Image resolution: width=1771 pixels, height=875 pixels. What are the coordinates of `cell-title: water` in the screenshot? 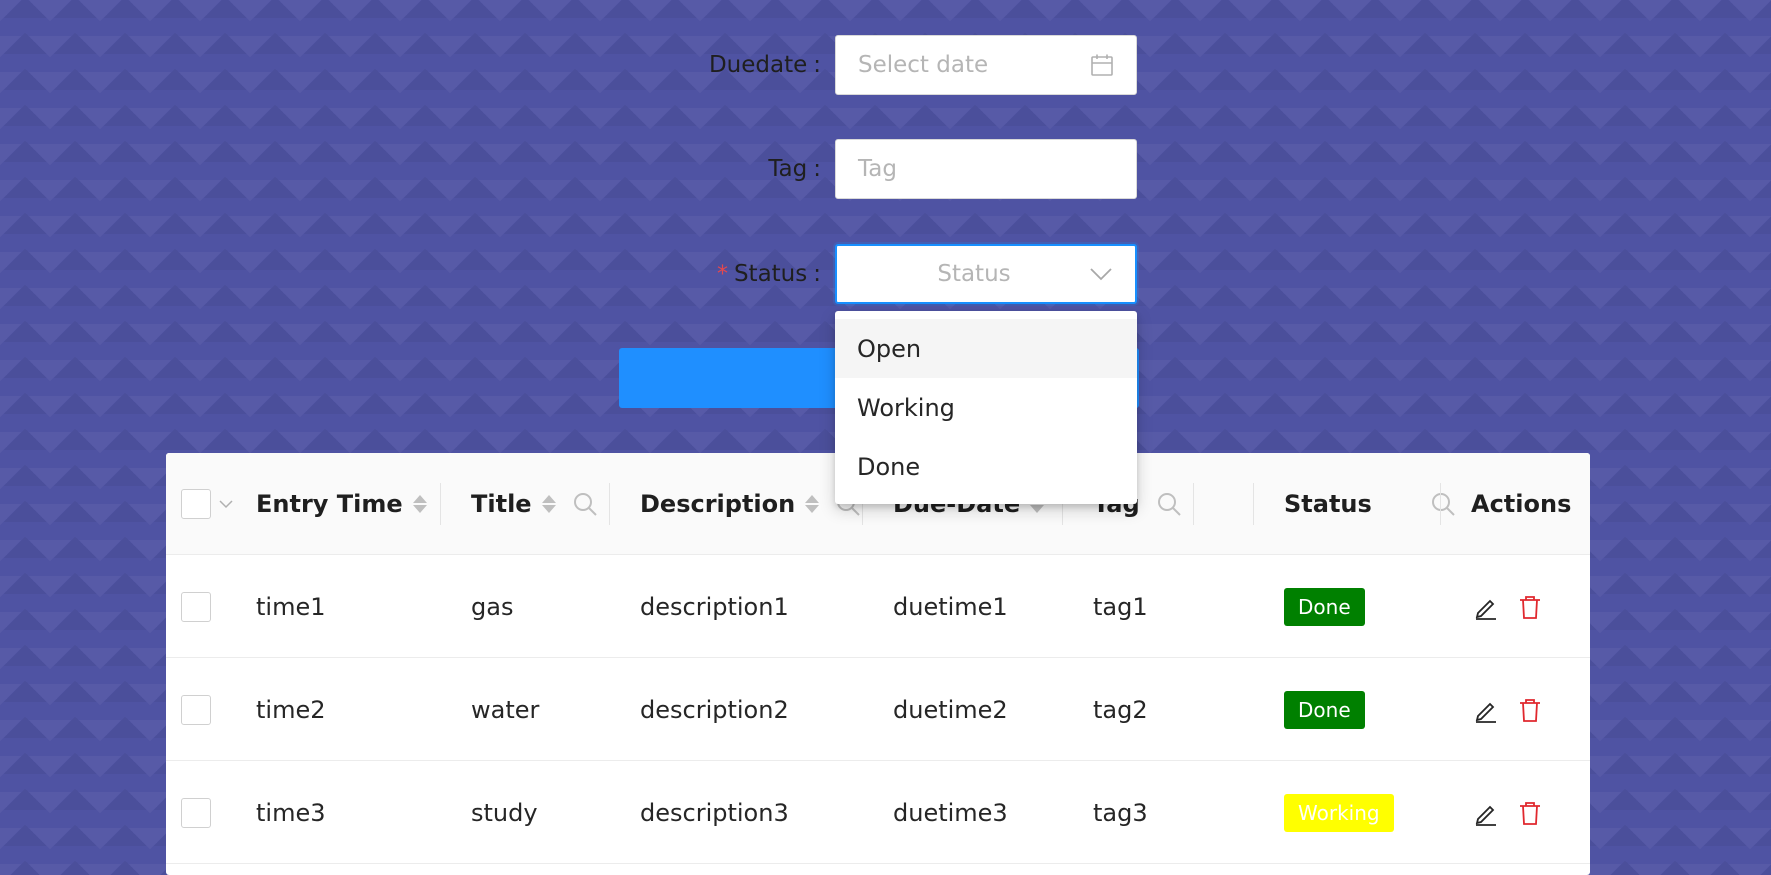 It's located at (505, 709).